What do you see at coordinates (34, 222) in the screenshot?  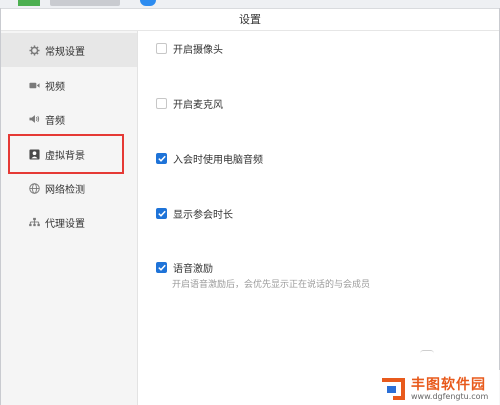 I see `network-icon` at bounding box center [34, 222].